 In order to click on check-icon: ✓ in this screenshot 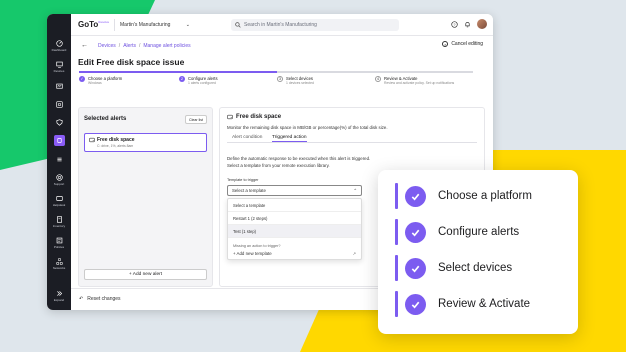, I will do `click(82, 79)`.